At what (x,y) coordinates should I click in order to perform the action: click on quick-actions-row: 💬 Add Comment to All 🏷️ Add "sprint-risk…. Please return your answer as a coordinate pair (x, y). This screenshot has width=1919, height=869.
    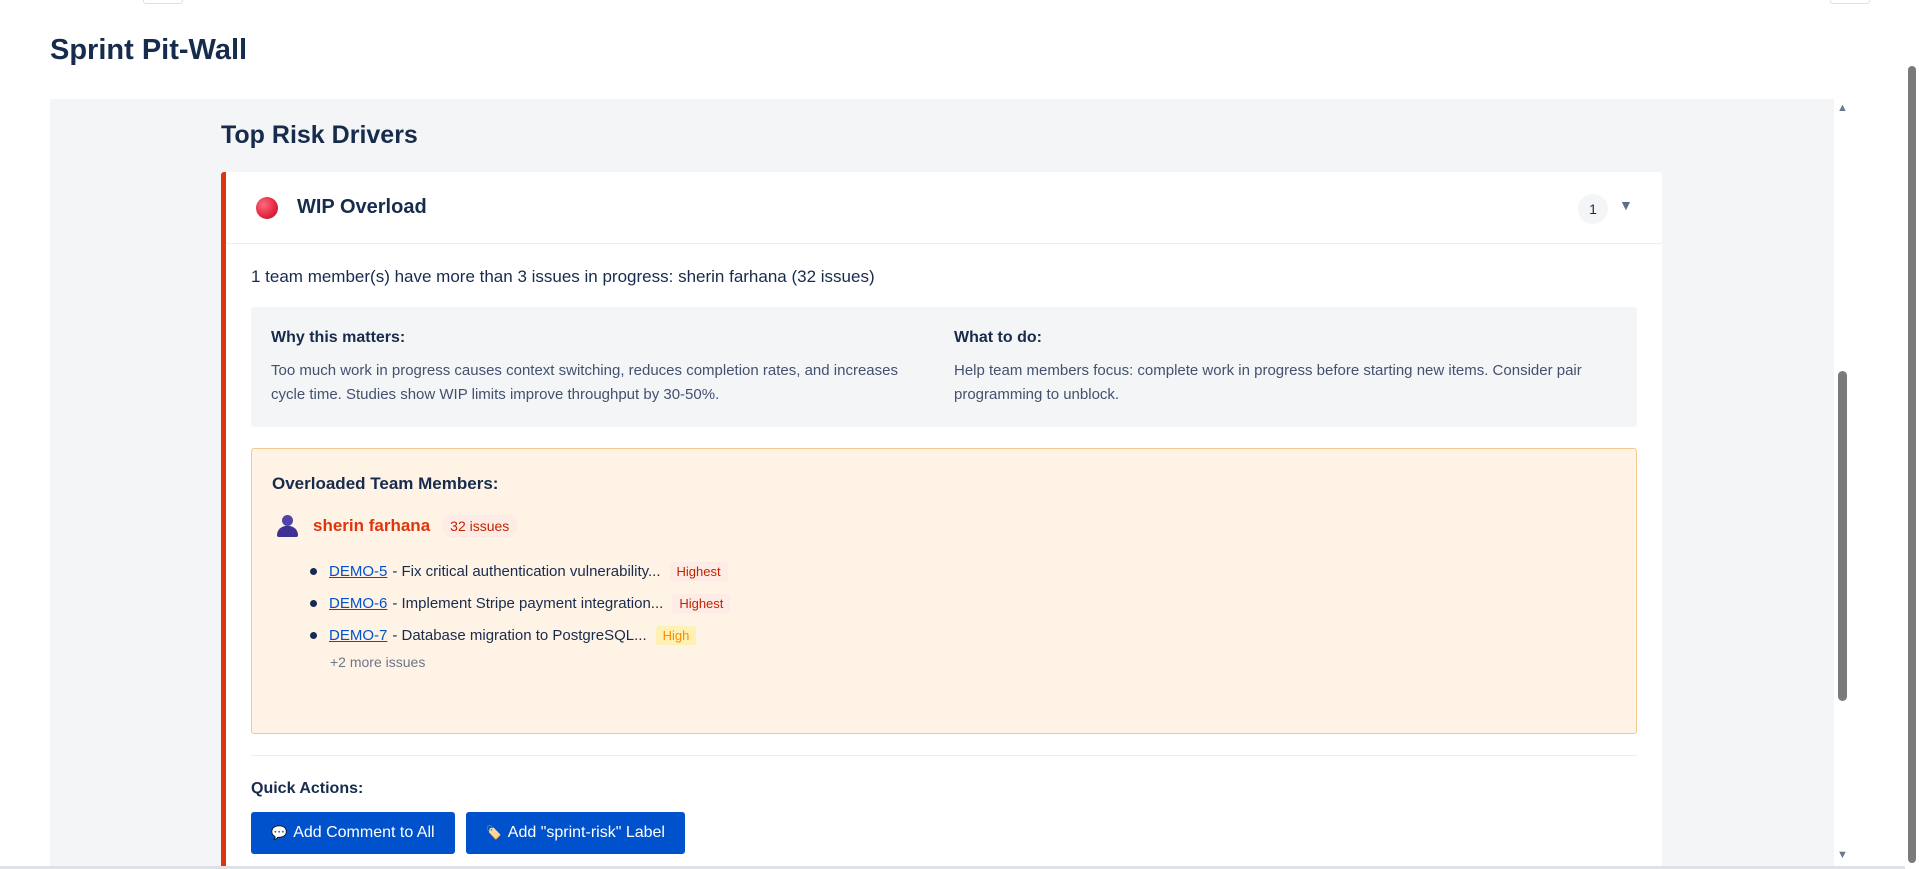
    Looking at the image, I should click on (468, 833).